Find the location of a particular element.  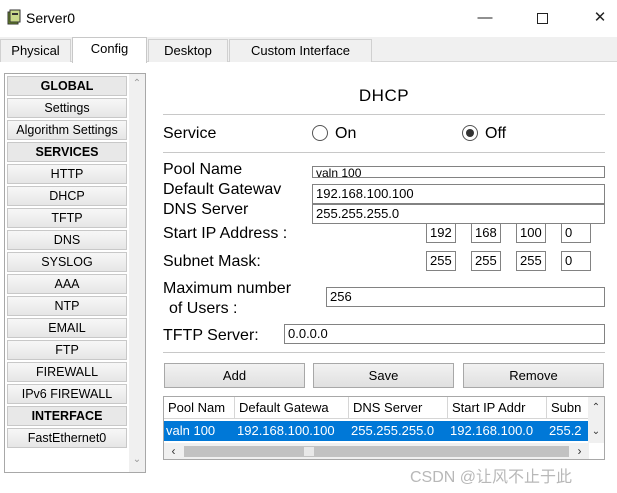

start-ip-label: Start IP Address : is located at coordinates (225, 233).